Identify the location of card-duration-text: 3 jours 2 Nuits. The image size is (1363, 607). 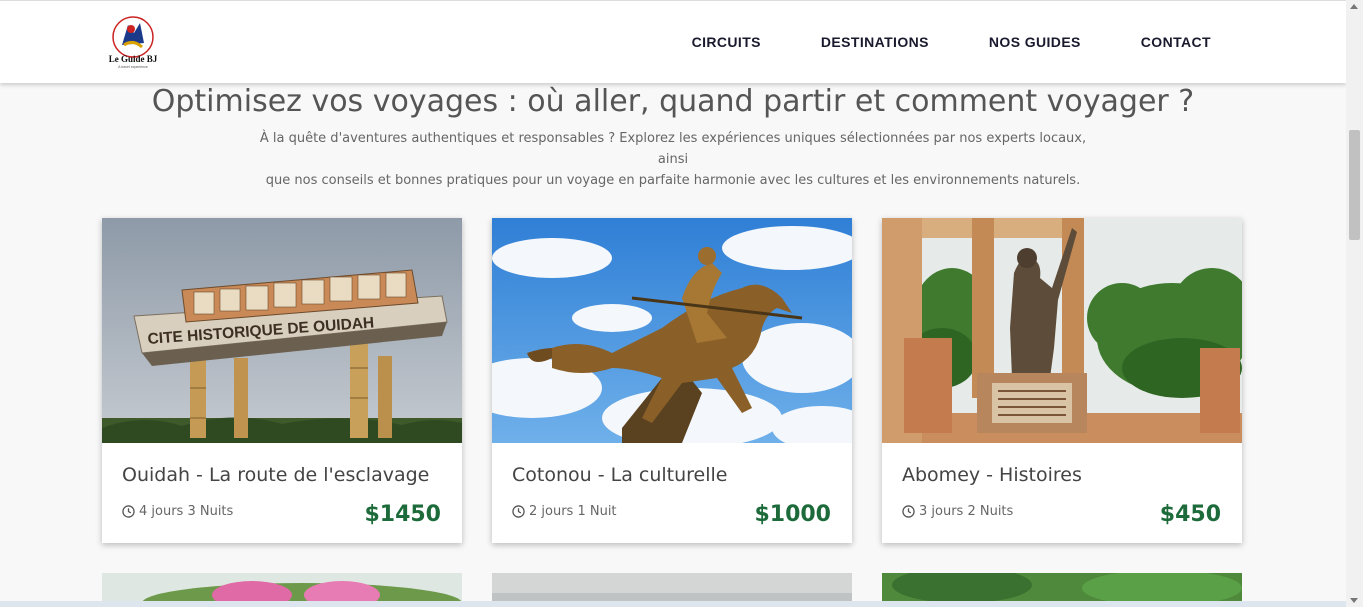
(966, 511).